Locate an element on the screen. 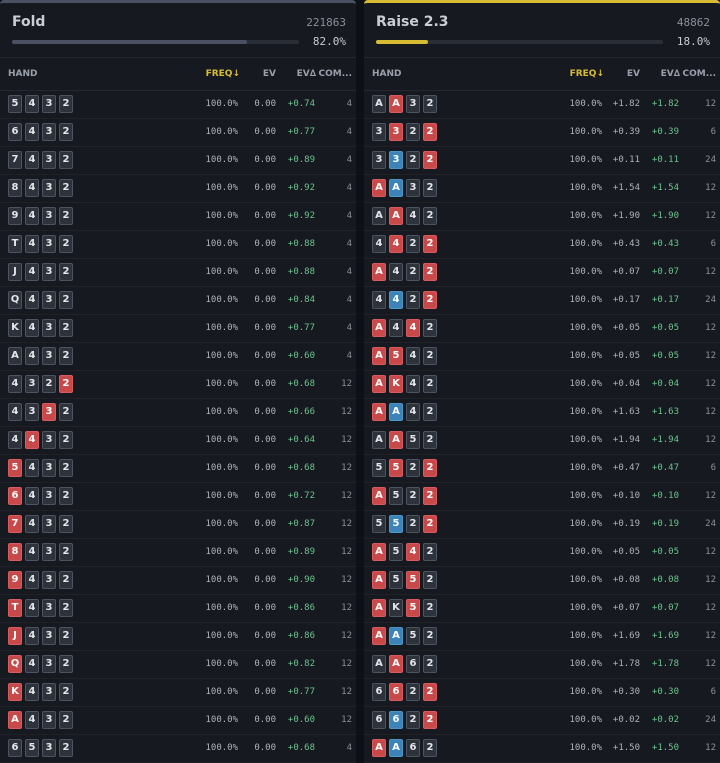  table-row: 6 4 3 2 100.0% 0.00 +0.77 4 is located at coordinates (178, 133).